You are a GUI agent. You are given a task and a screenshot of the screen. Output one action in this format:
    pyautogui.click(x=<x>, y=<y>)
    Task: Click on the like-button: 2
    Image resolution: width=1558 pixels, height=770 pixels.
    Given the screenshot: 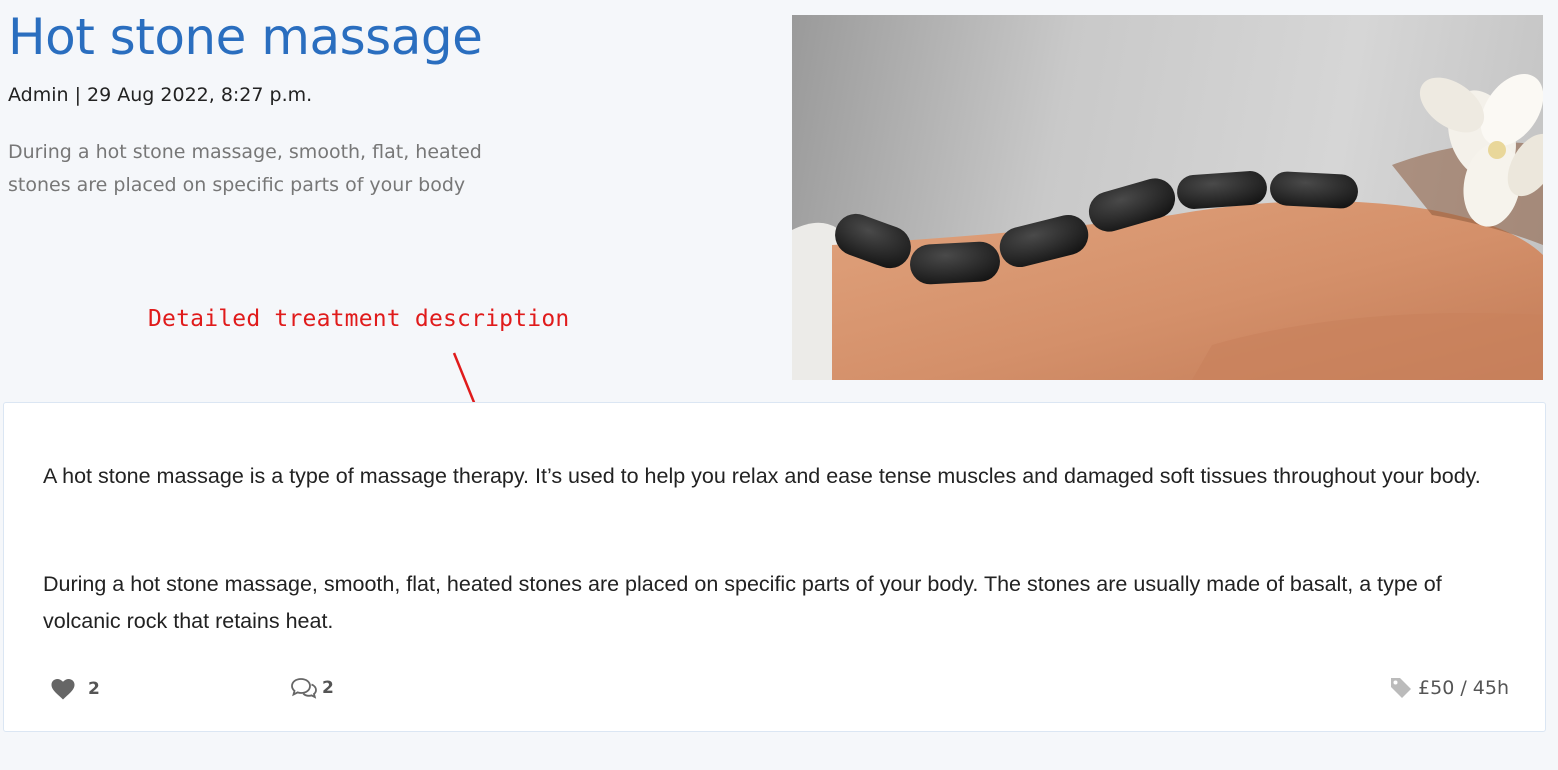 What is the action you would take?
    pyautogui.click(x=75, y=689)
    